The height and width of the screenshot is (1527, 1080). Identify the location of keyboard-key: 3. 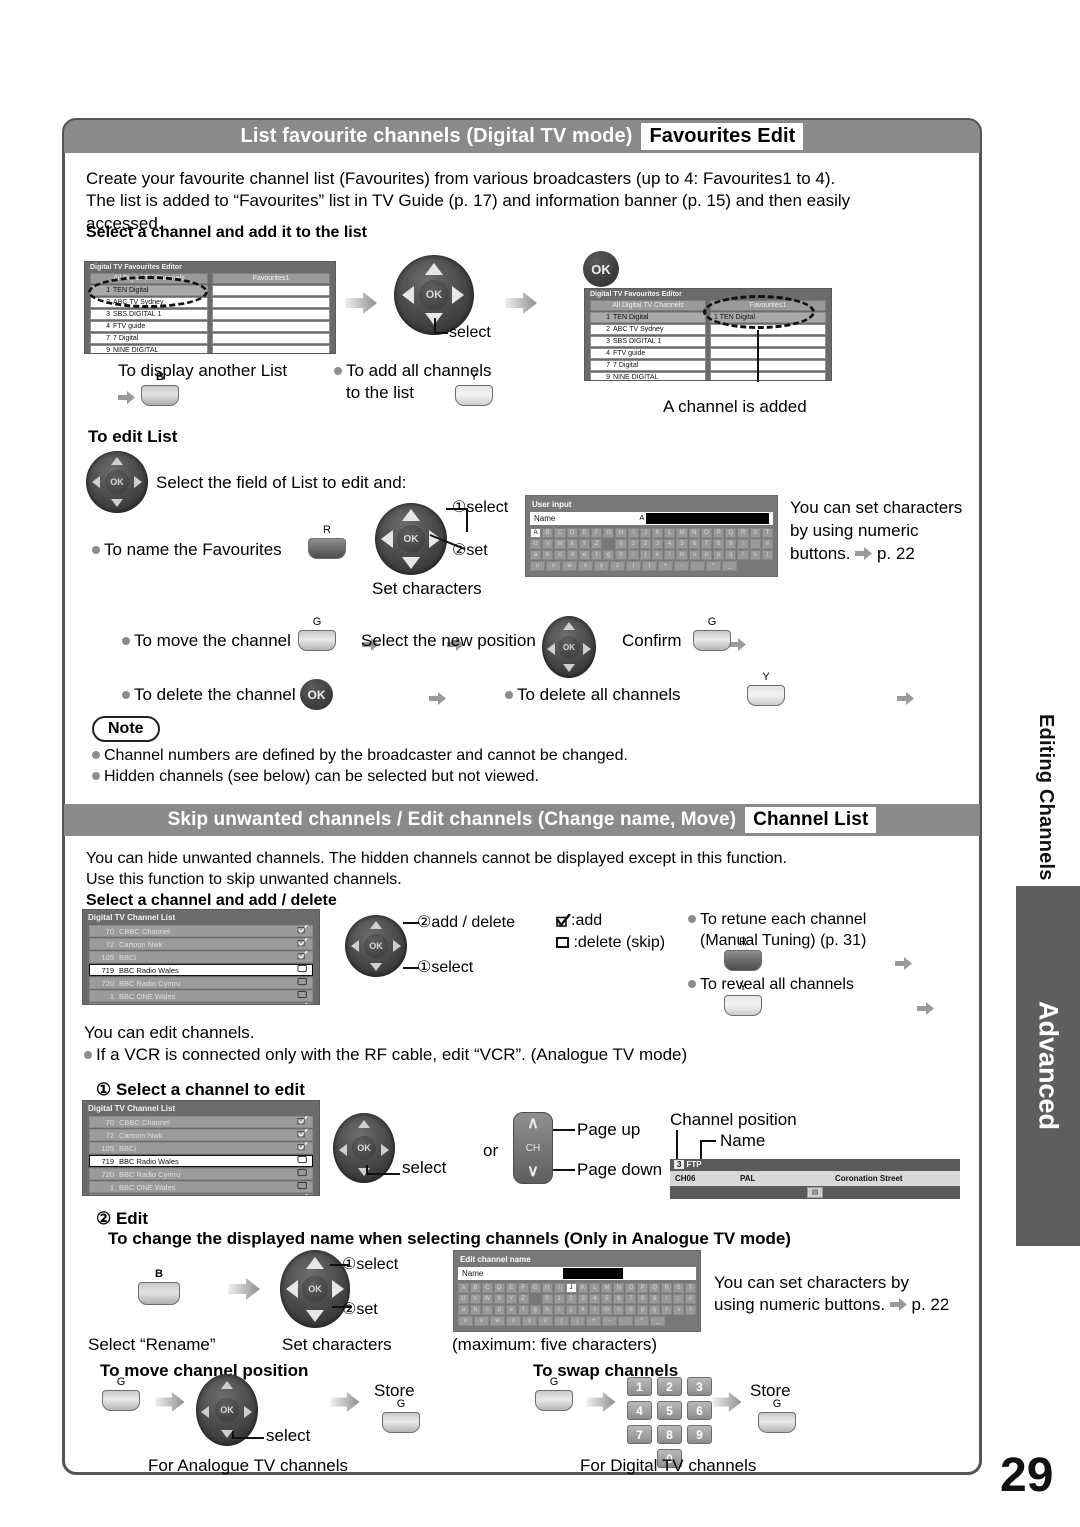
(583, 1299).